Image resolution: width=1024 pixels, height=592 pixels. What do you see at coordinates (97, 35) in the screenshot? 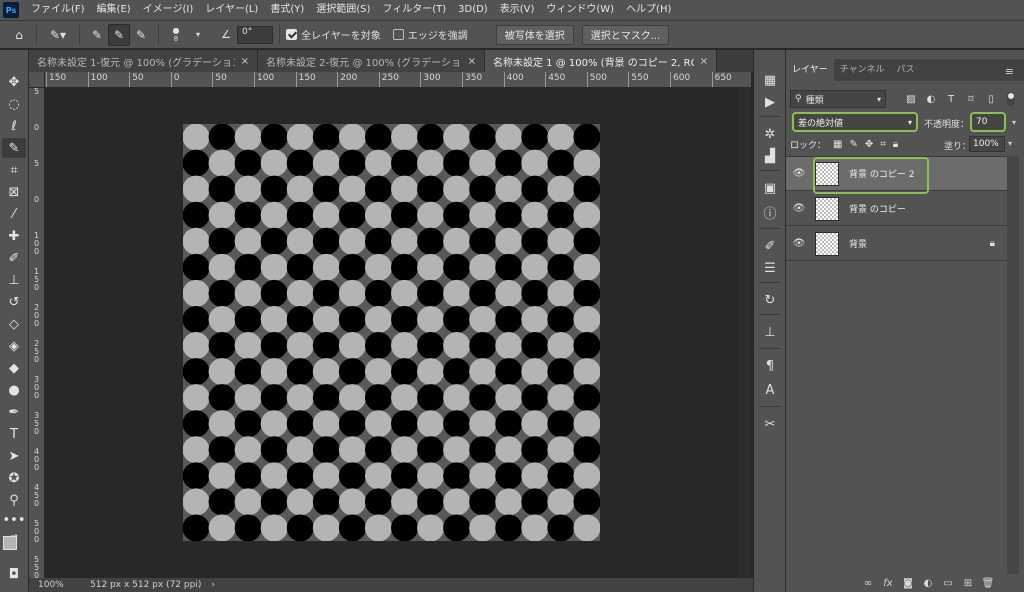
I see `new-selection-icon: ✎` at bounding box center [97, 35].